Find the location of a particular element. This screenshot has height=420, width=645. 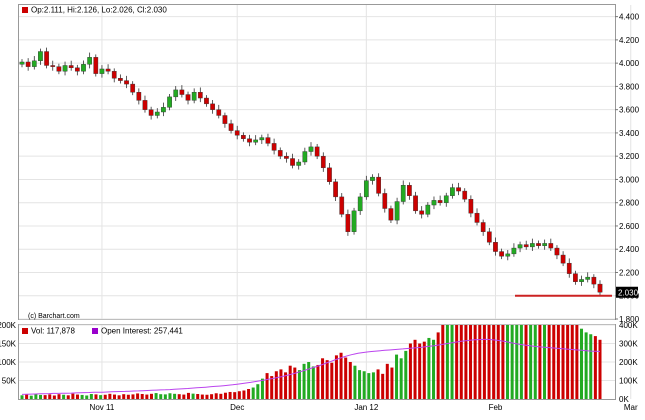

open-interest-axis-ticks: 400K300K200K100K0K is located at coordinates (628, 362).